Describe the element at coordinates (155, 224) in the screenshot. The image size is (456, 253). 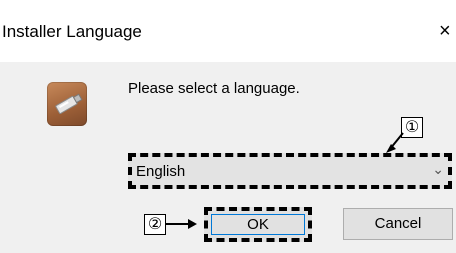
I see `callout-2: ②` at that location.